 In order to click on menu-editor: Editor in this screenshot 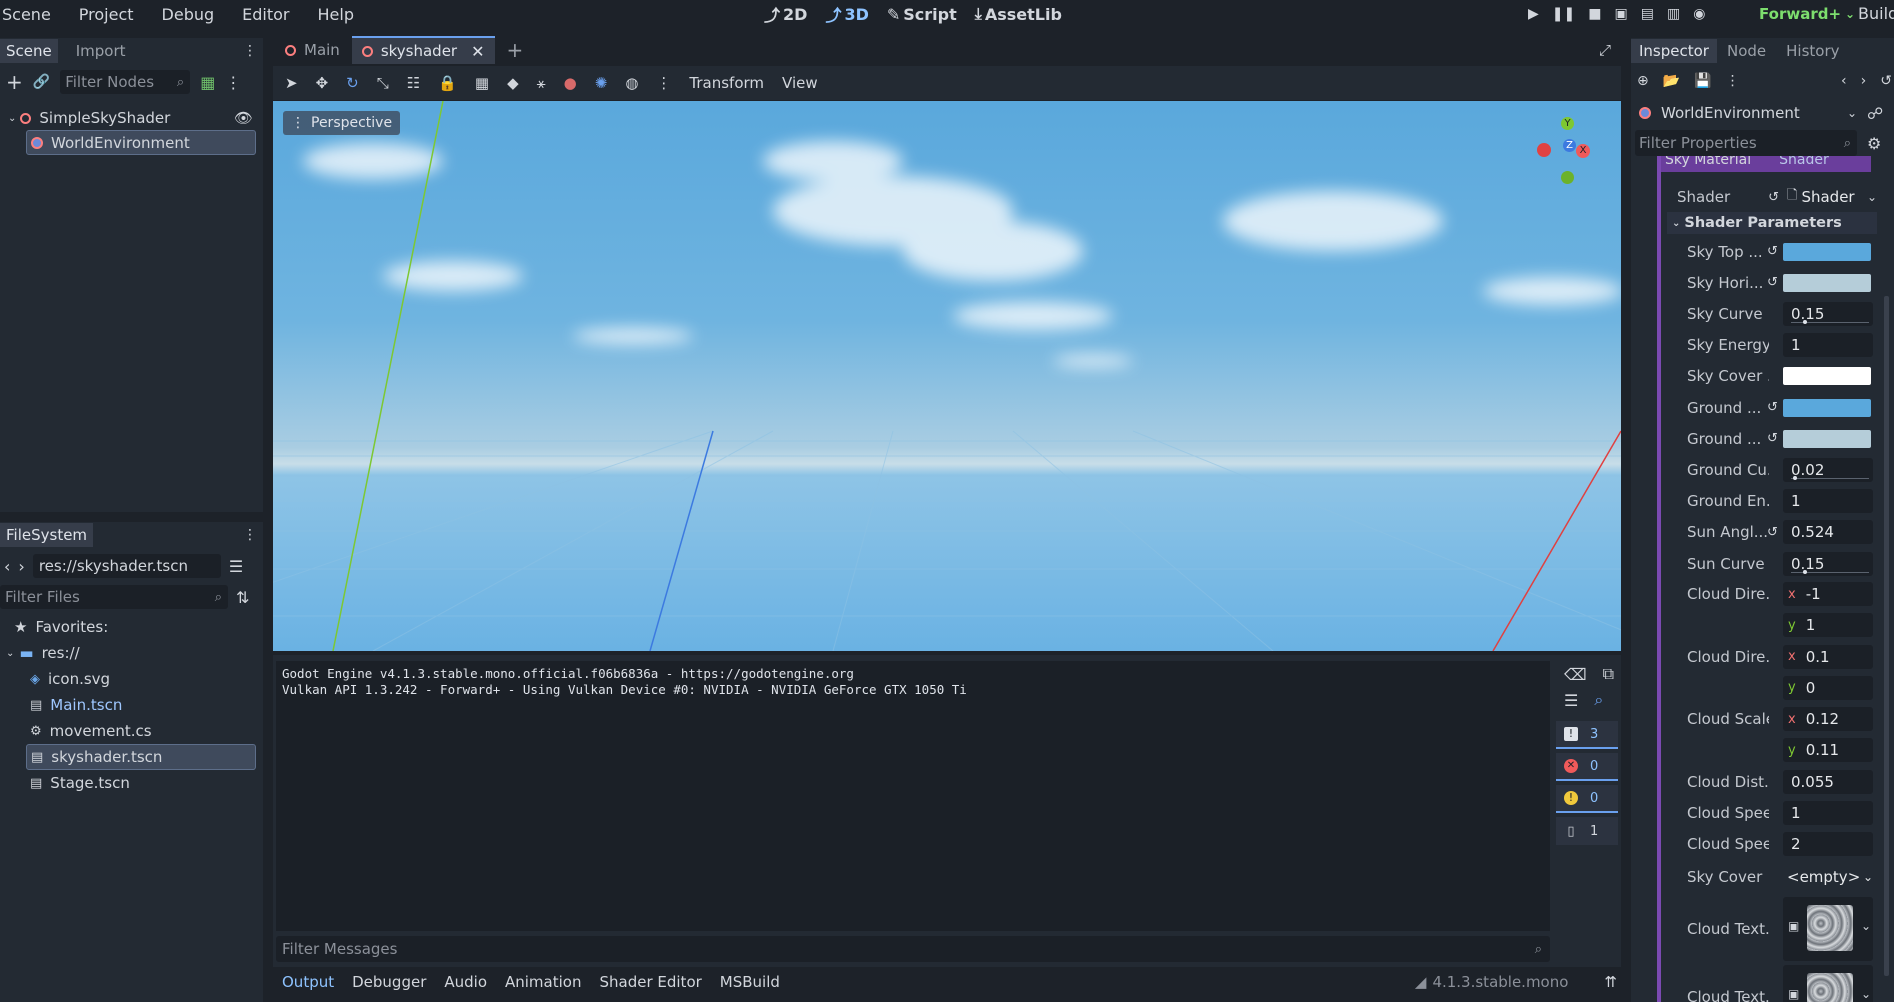, I will do `click(265, 14)`.